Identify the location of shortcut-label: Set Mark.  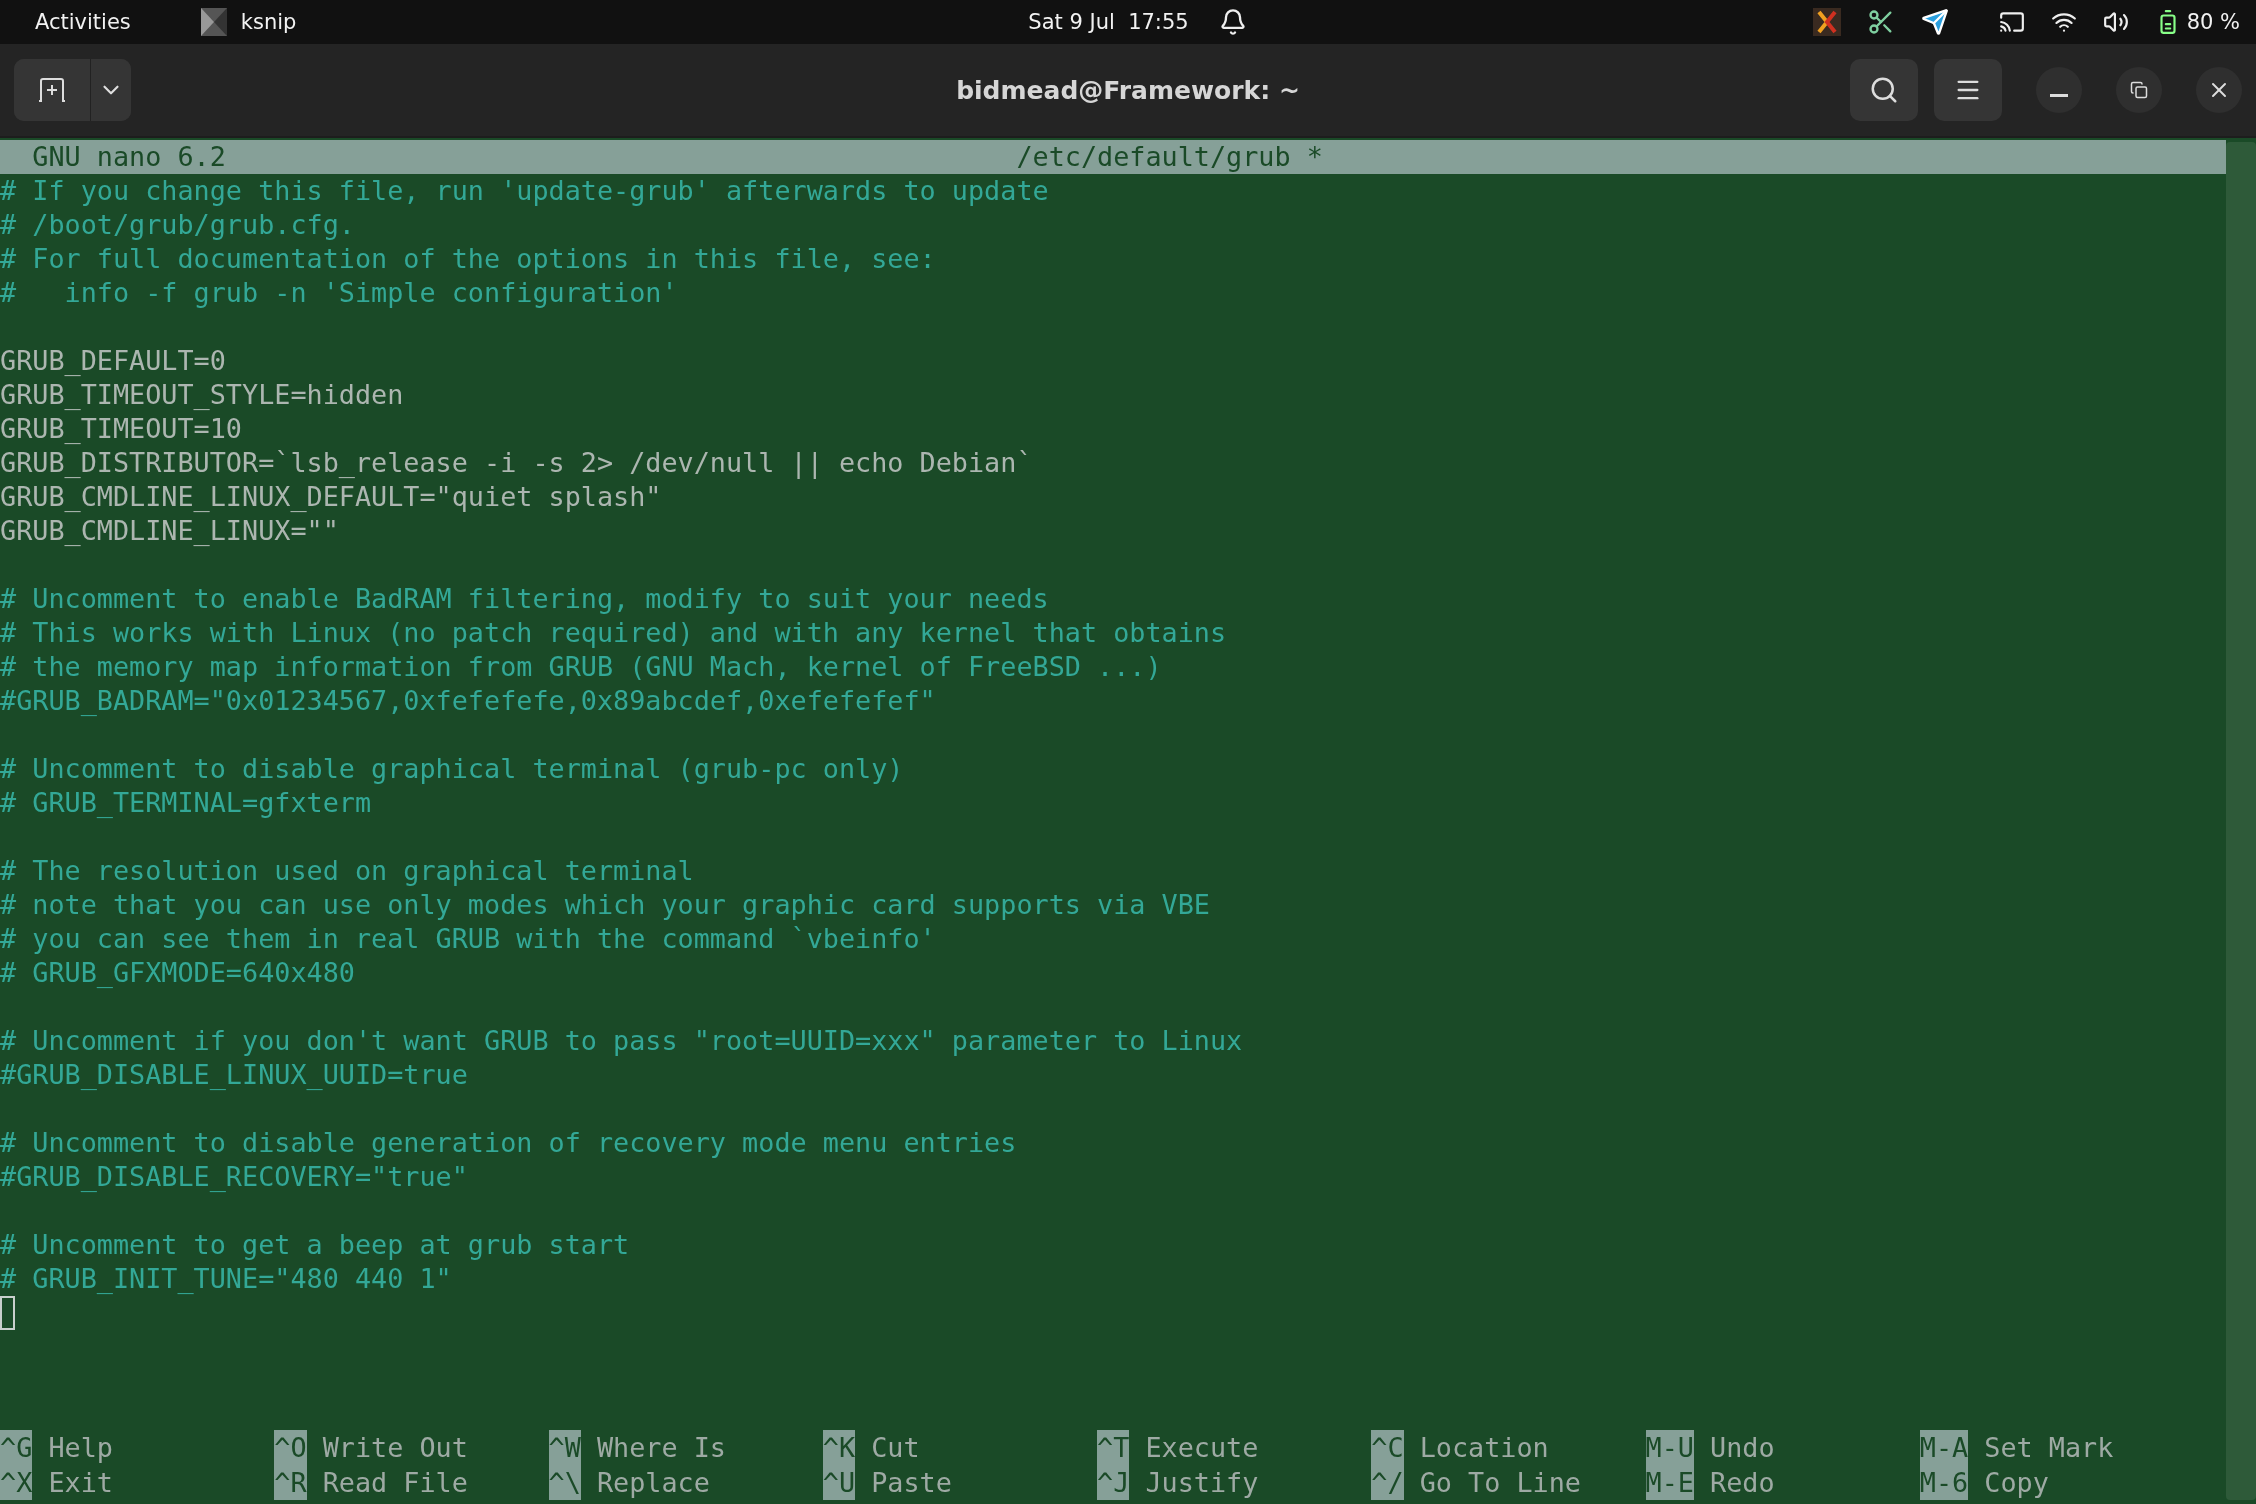
(2048, 1448).